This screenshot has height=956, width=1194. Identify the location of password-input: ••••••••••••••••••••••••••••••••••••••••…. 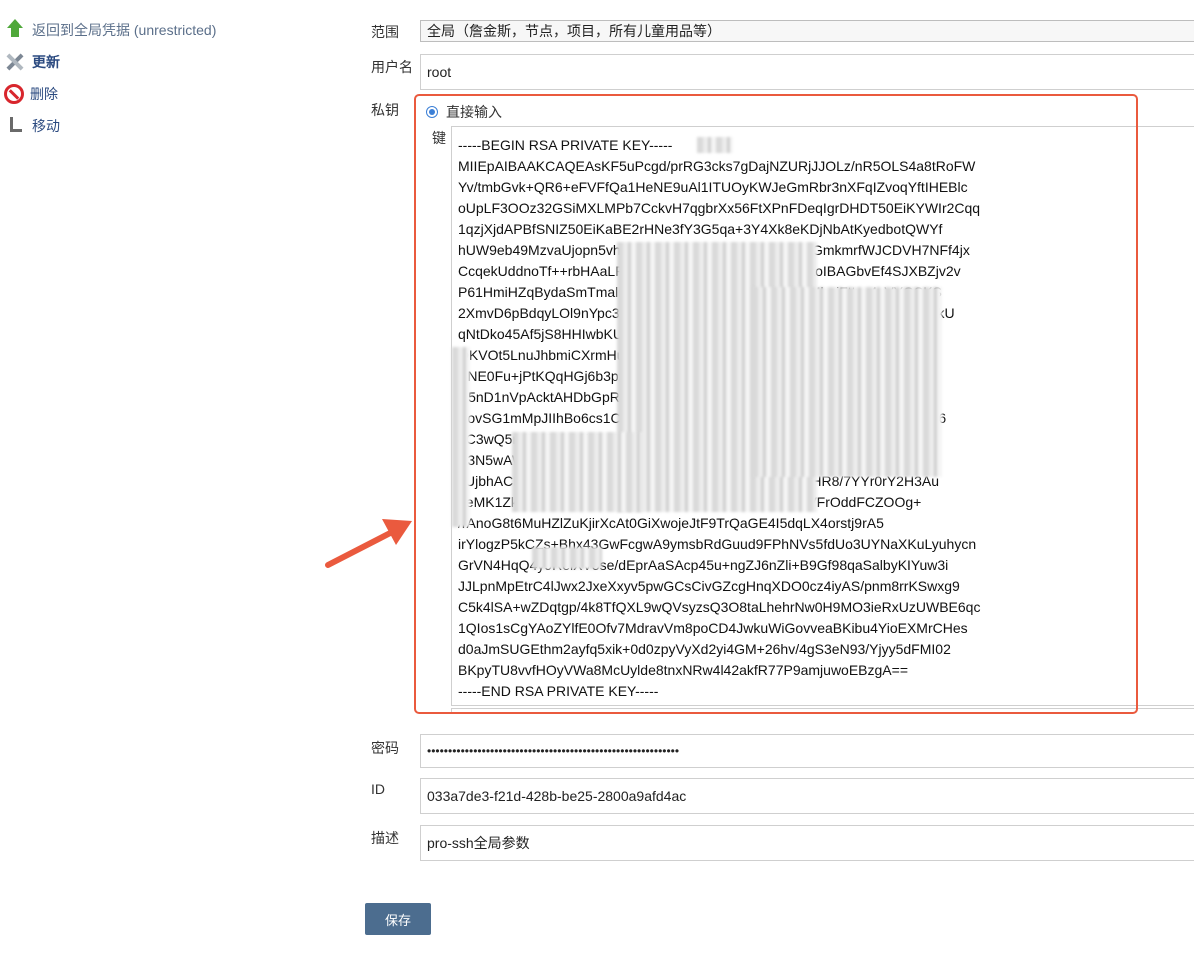
(807, 751).